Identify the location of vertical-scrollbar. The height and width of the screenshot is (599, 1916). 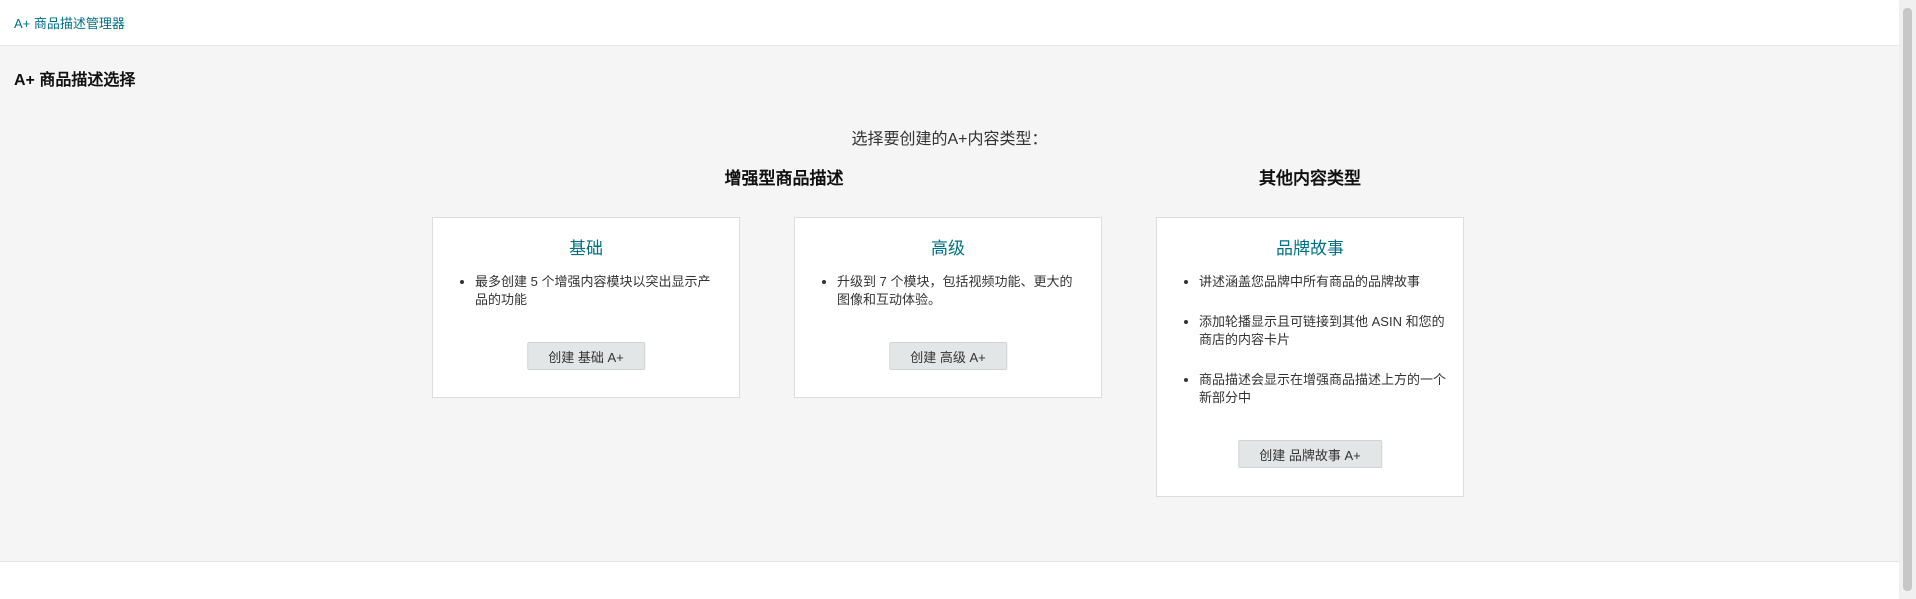
(1907, 299).